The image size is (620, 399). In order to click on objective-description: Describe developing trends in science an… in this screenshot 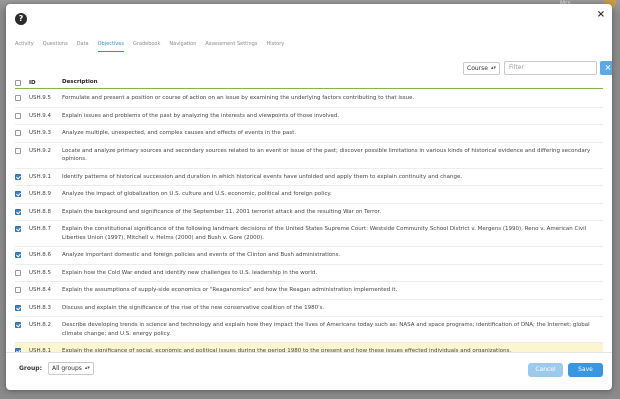, I will do `click(326, 329)`.